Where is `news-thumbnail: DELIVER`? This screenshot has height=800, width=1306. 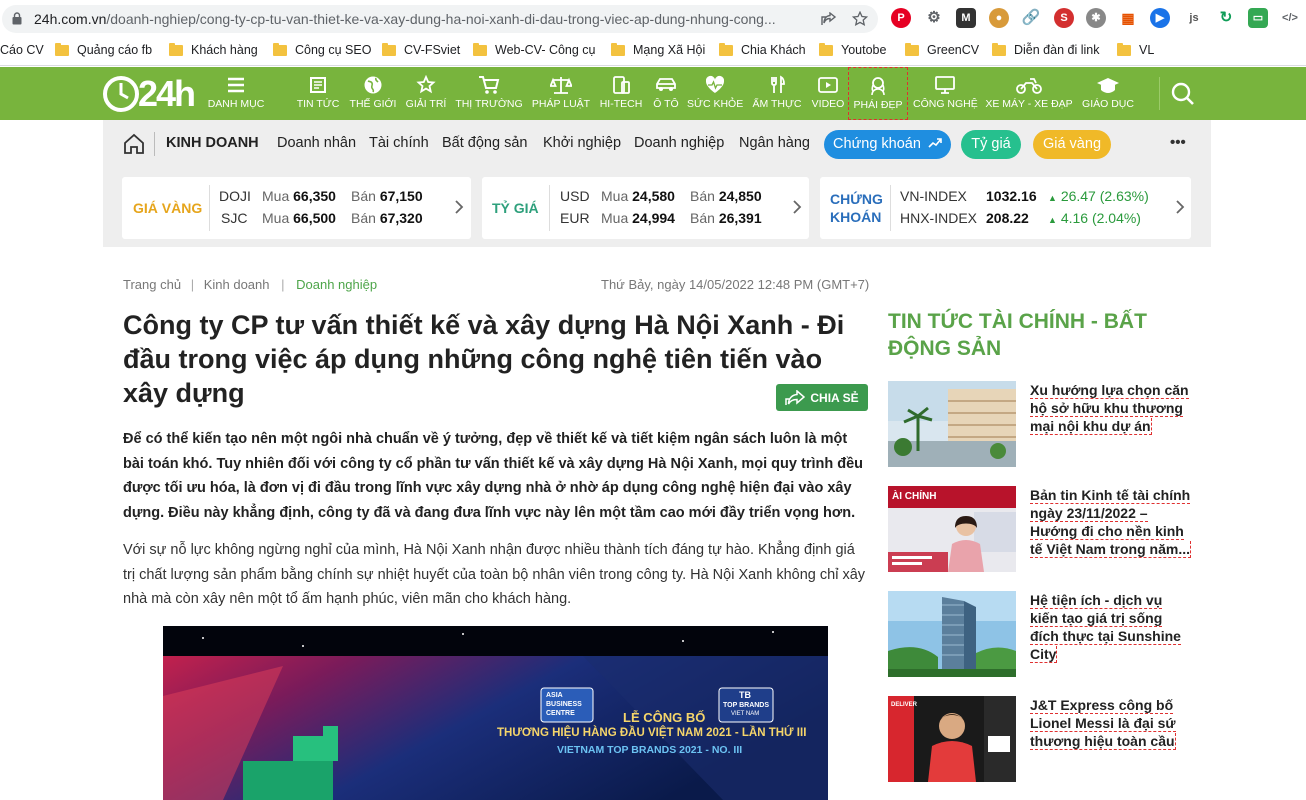
news-thumbnail: DELIVER is located at coordinates (952, 739).